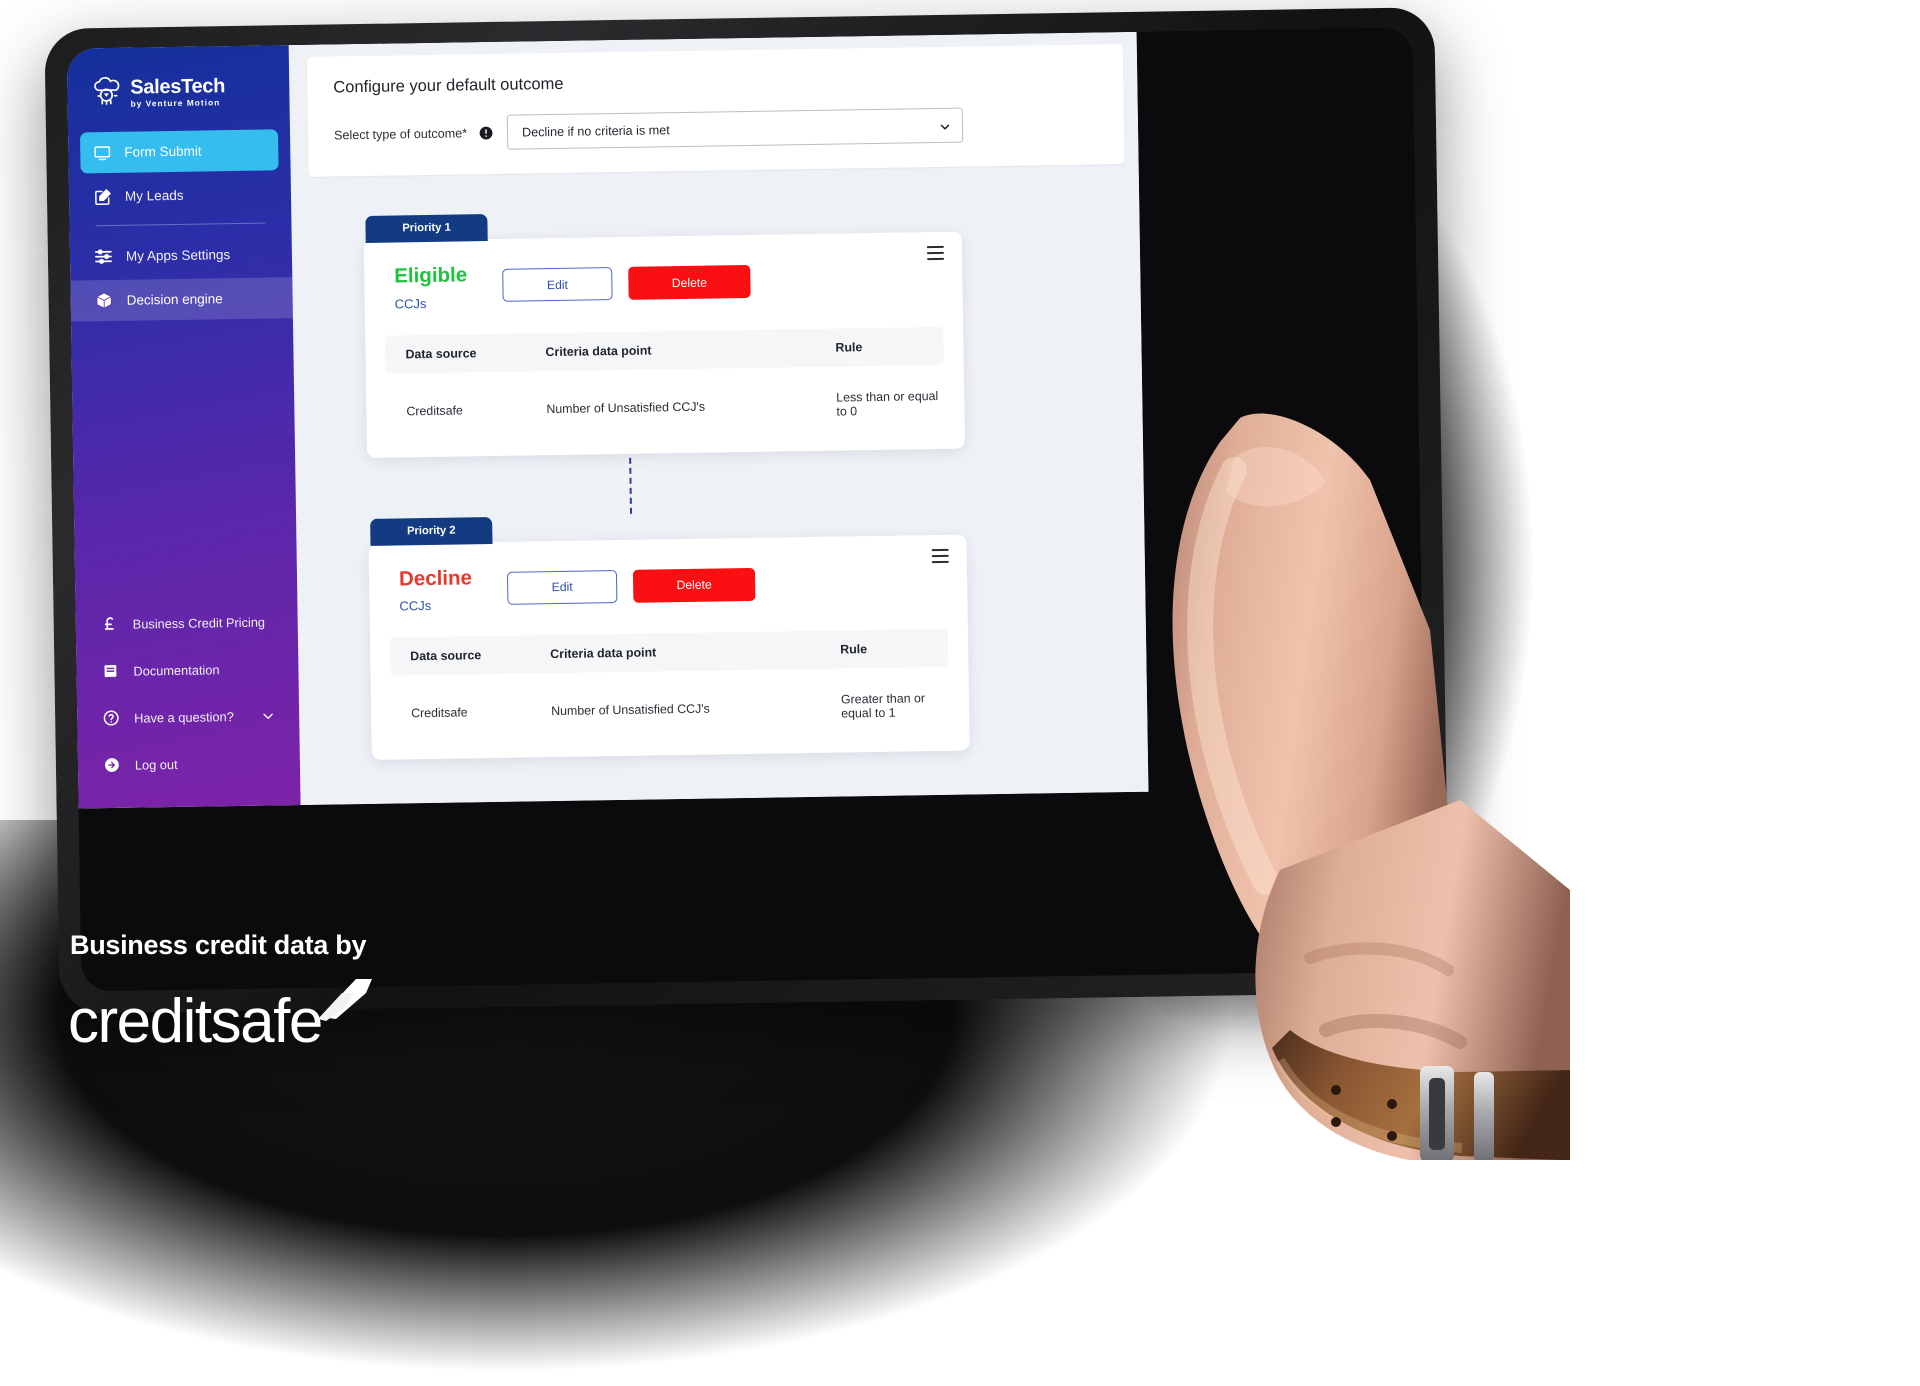 The width and height of the screenshot is (1920, 1386). What do you see at coordinates (218, 945) in the screenshot?
I see `branding-tagline: Business credit data by` at bounding box center [218, 945].